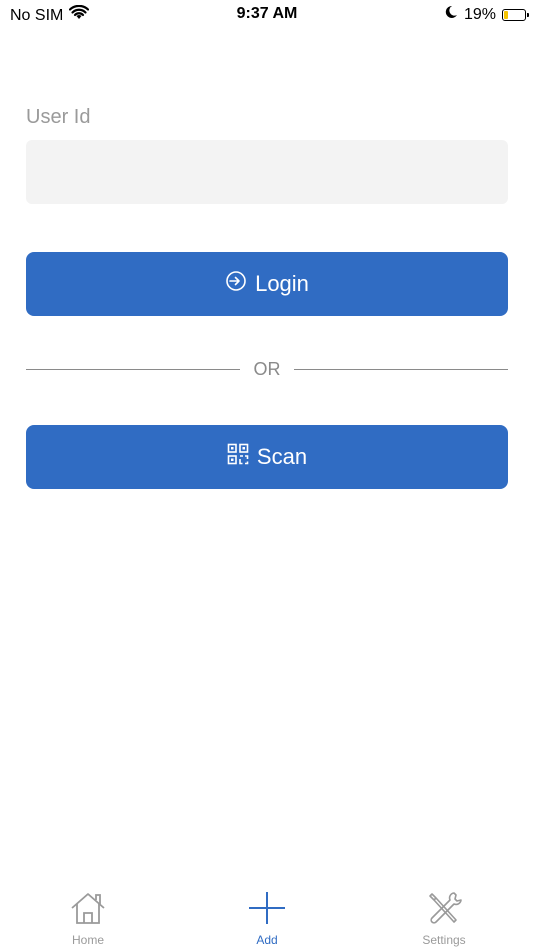 The height and width of the screenshot is (950, 534). I want to click on status-bar: No SIM 9:37 AM 19%, so click(267, 14).